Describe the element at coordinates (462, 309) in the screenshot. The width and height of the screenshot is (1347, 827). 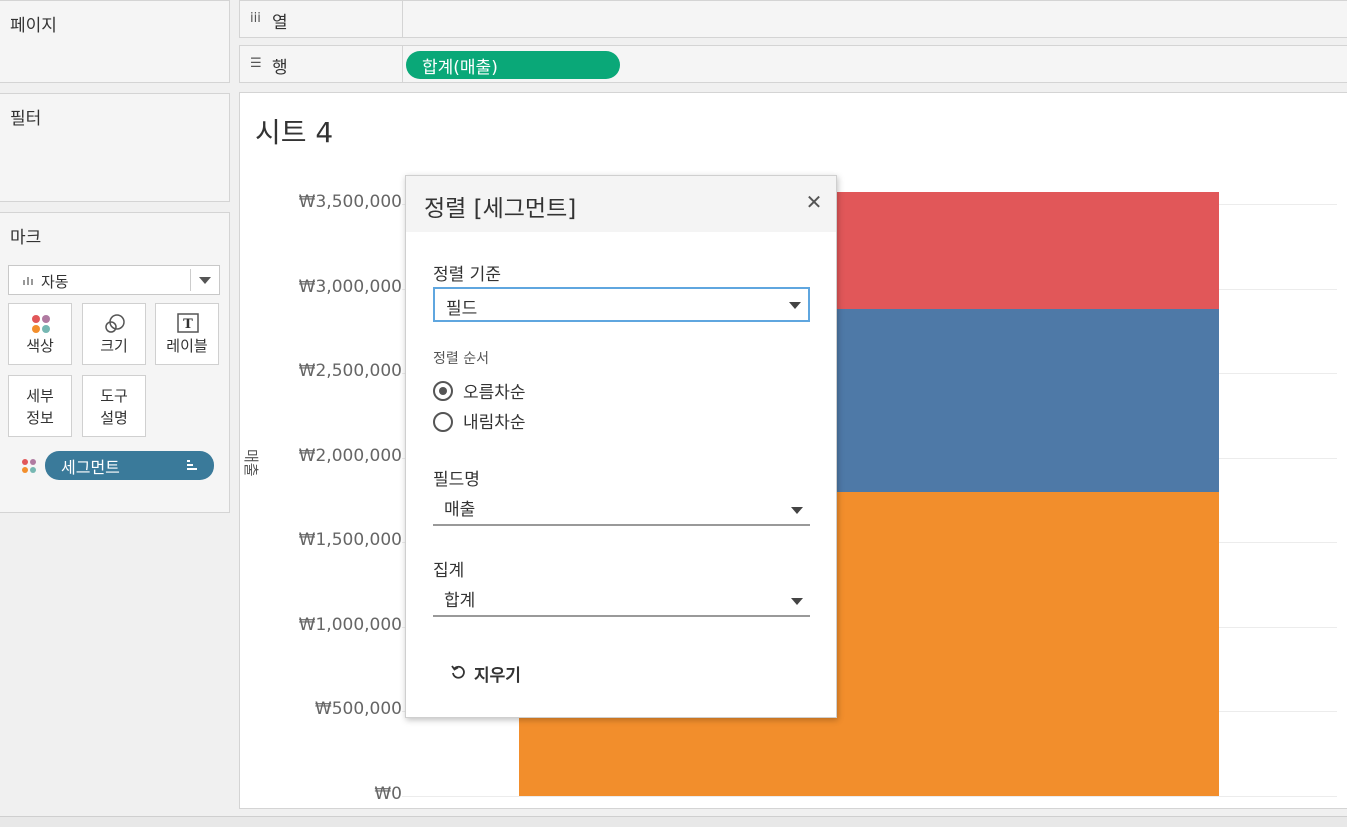
I see `sort-by-value: 필드` at that location.